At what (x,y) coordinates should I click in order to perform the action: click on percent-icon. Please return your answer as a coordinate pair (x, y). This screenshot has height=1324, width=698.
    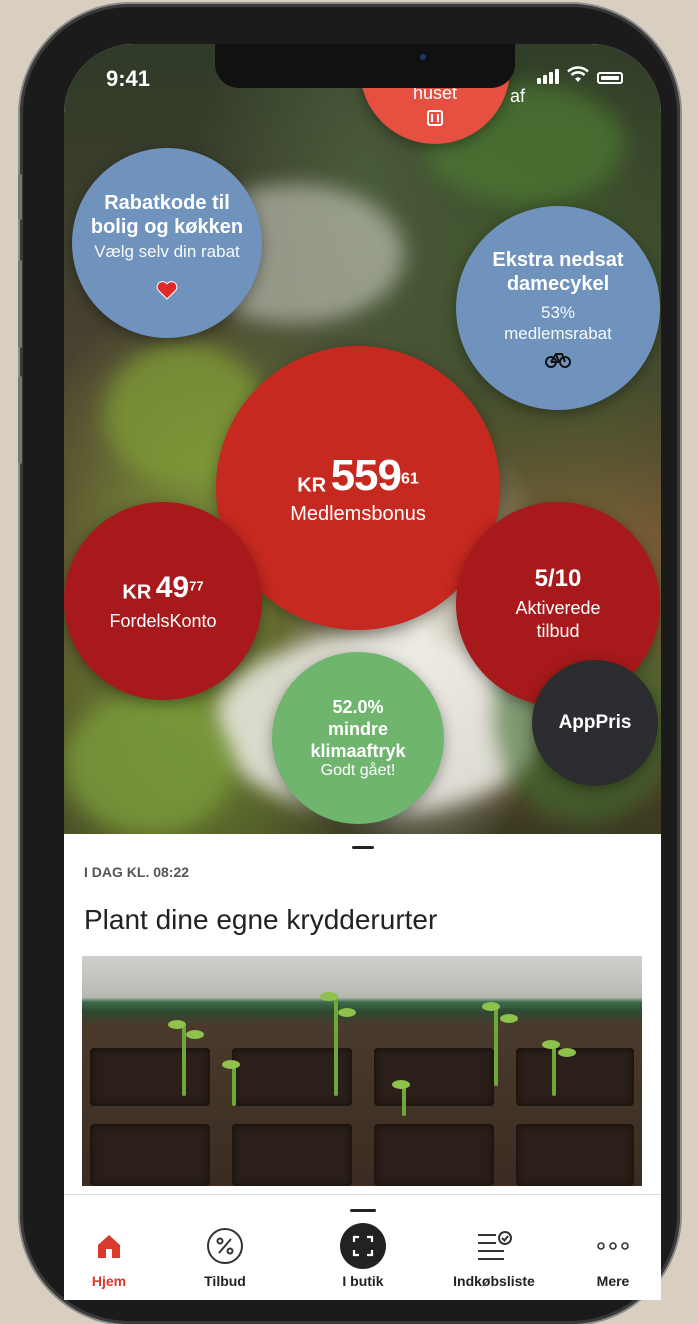
    Looking at the image, I should click on (225, 1246).